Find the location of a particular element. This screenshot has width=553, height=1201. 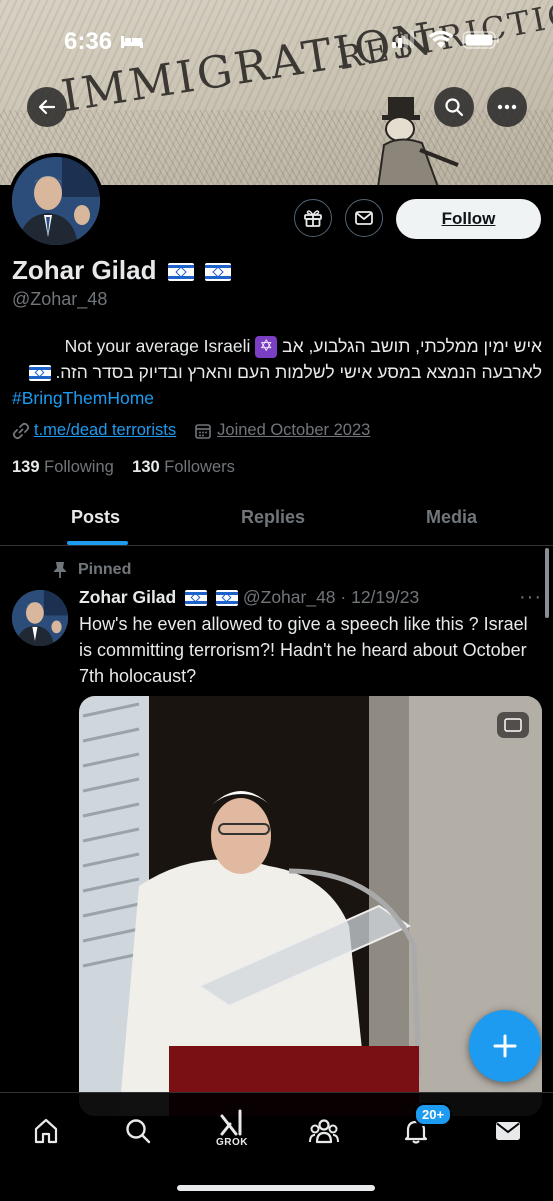

tab-replies: Replies is located at coordinates (273, 517).